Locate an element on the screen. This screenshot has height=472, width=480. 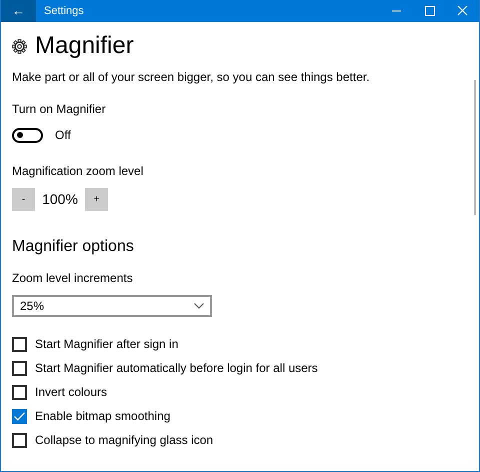
close-icon is located at coordinates (462, 11).